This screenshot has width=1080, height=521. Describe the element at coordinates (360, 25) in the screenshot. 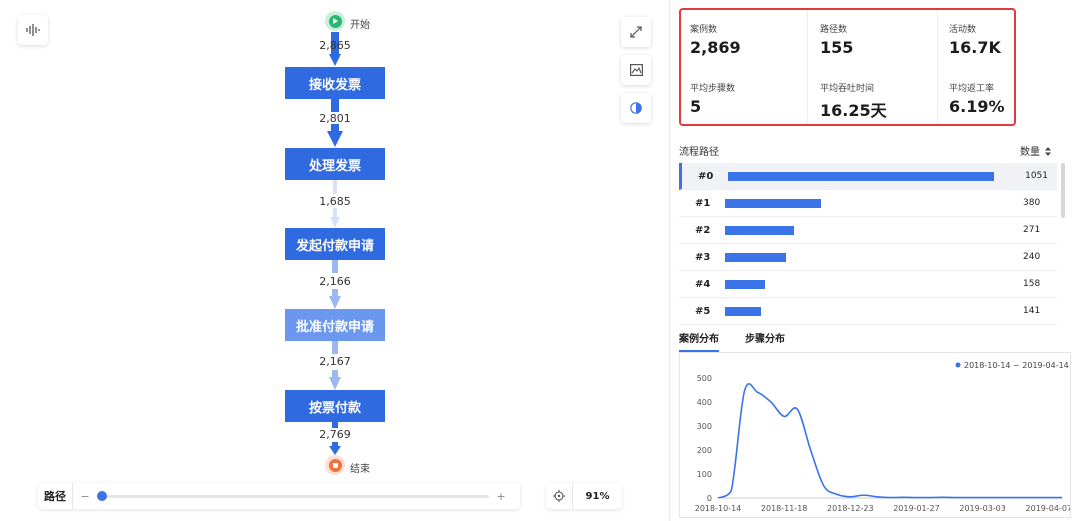

I see `start-label: 开始` at that location.